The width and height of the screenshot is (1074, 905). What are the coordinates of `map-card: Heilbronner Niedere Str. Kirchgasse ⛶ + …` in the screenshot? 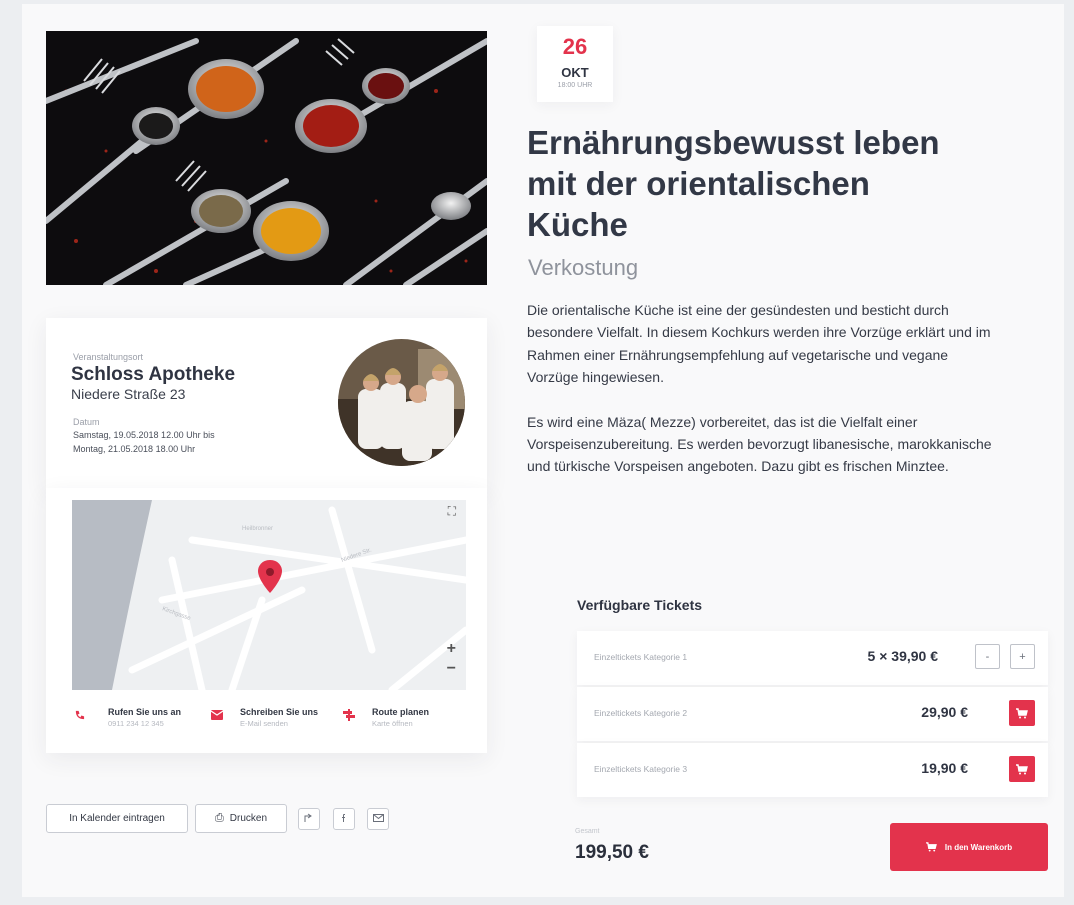 It's located at (266, 620).